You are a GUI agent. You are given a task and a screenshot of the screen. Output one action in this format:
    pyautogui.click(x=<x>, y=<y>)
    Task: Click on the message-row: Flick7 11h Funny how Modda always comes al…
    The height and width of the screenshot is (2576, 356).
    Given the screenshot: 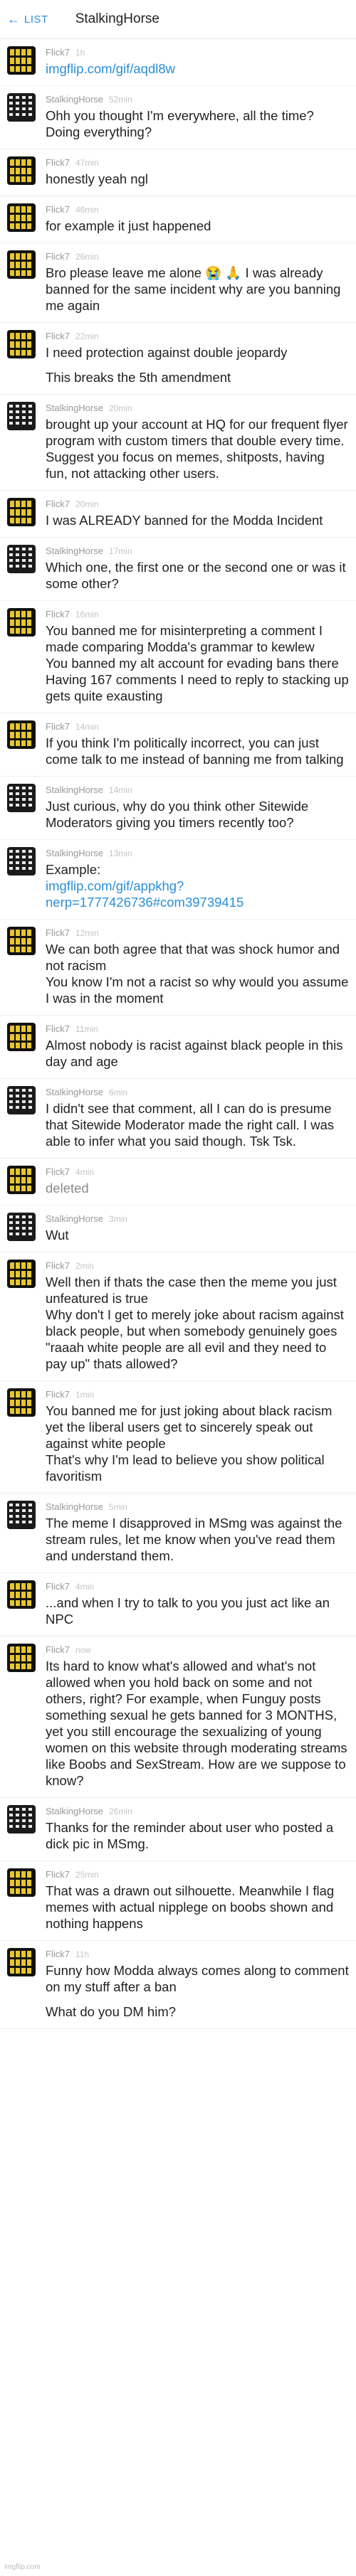 What is the action you would take?
    pyautogui.click(x=178, y=1985)
    